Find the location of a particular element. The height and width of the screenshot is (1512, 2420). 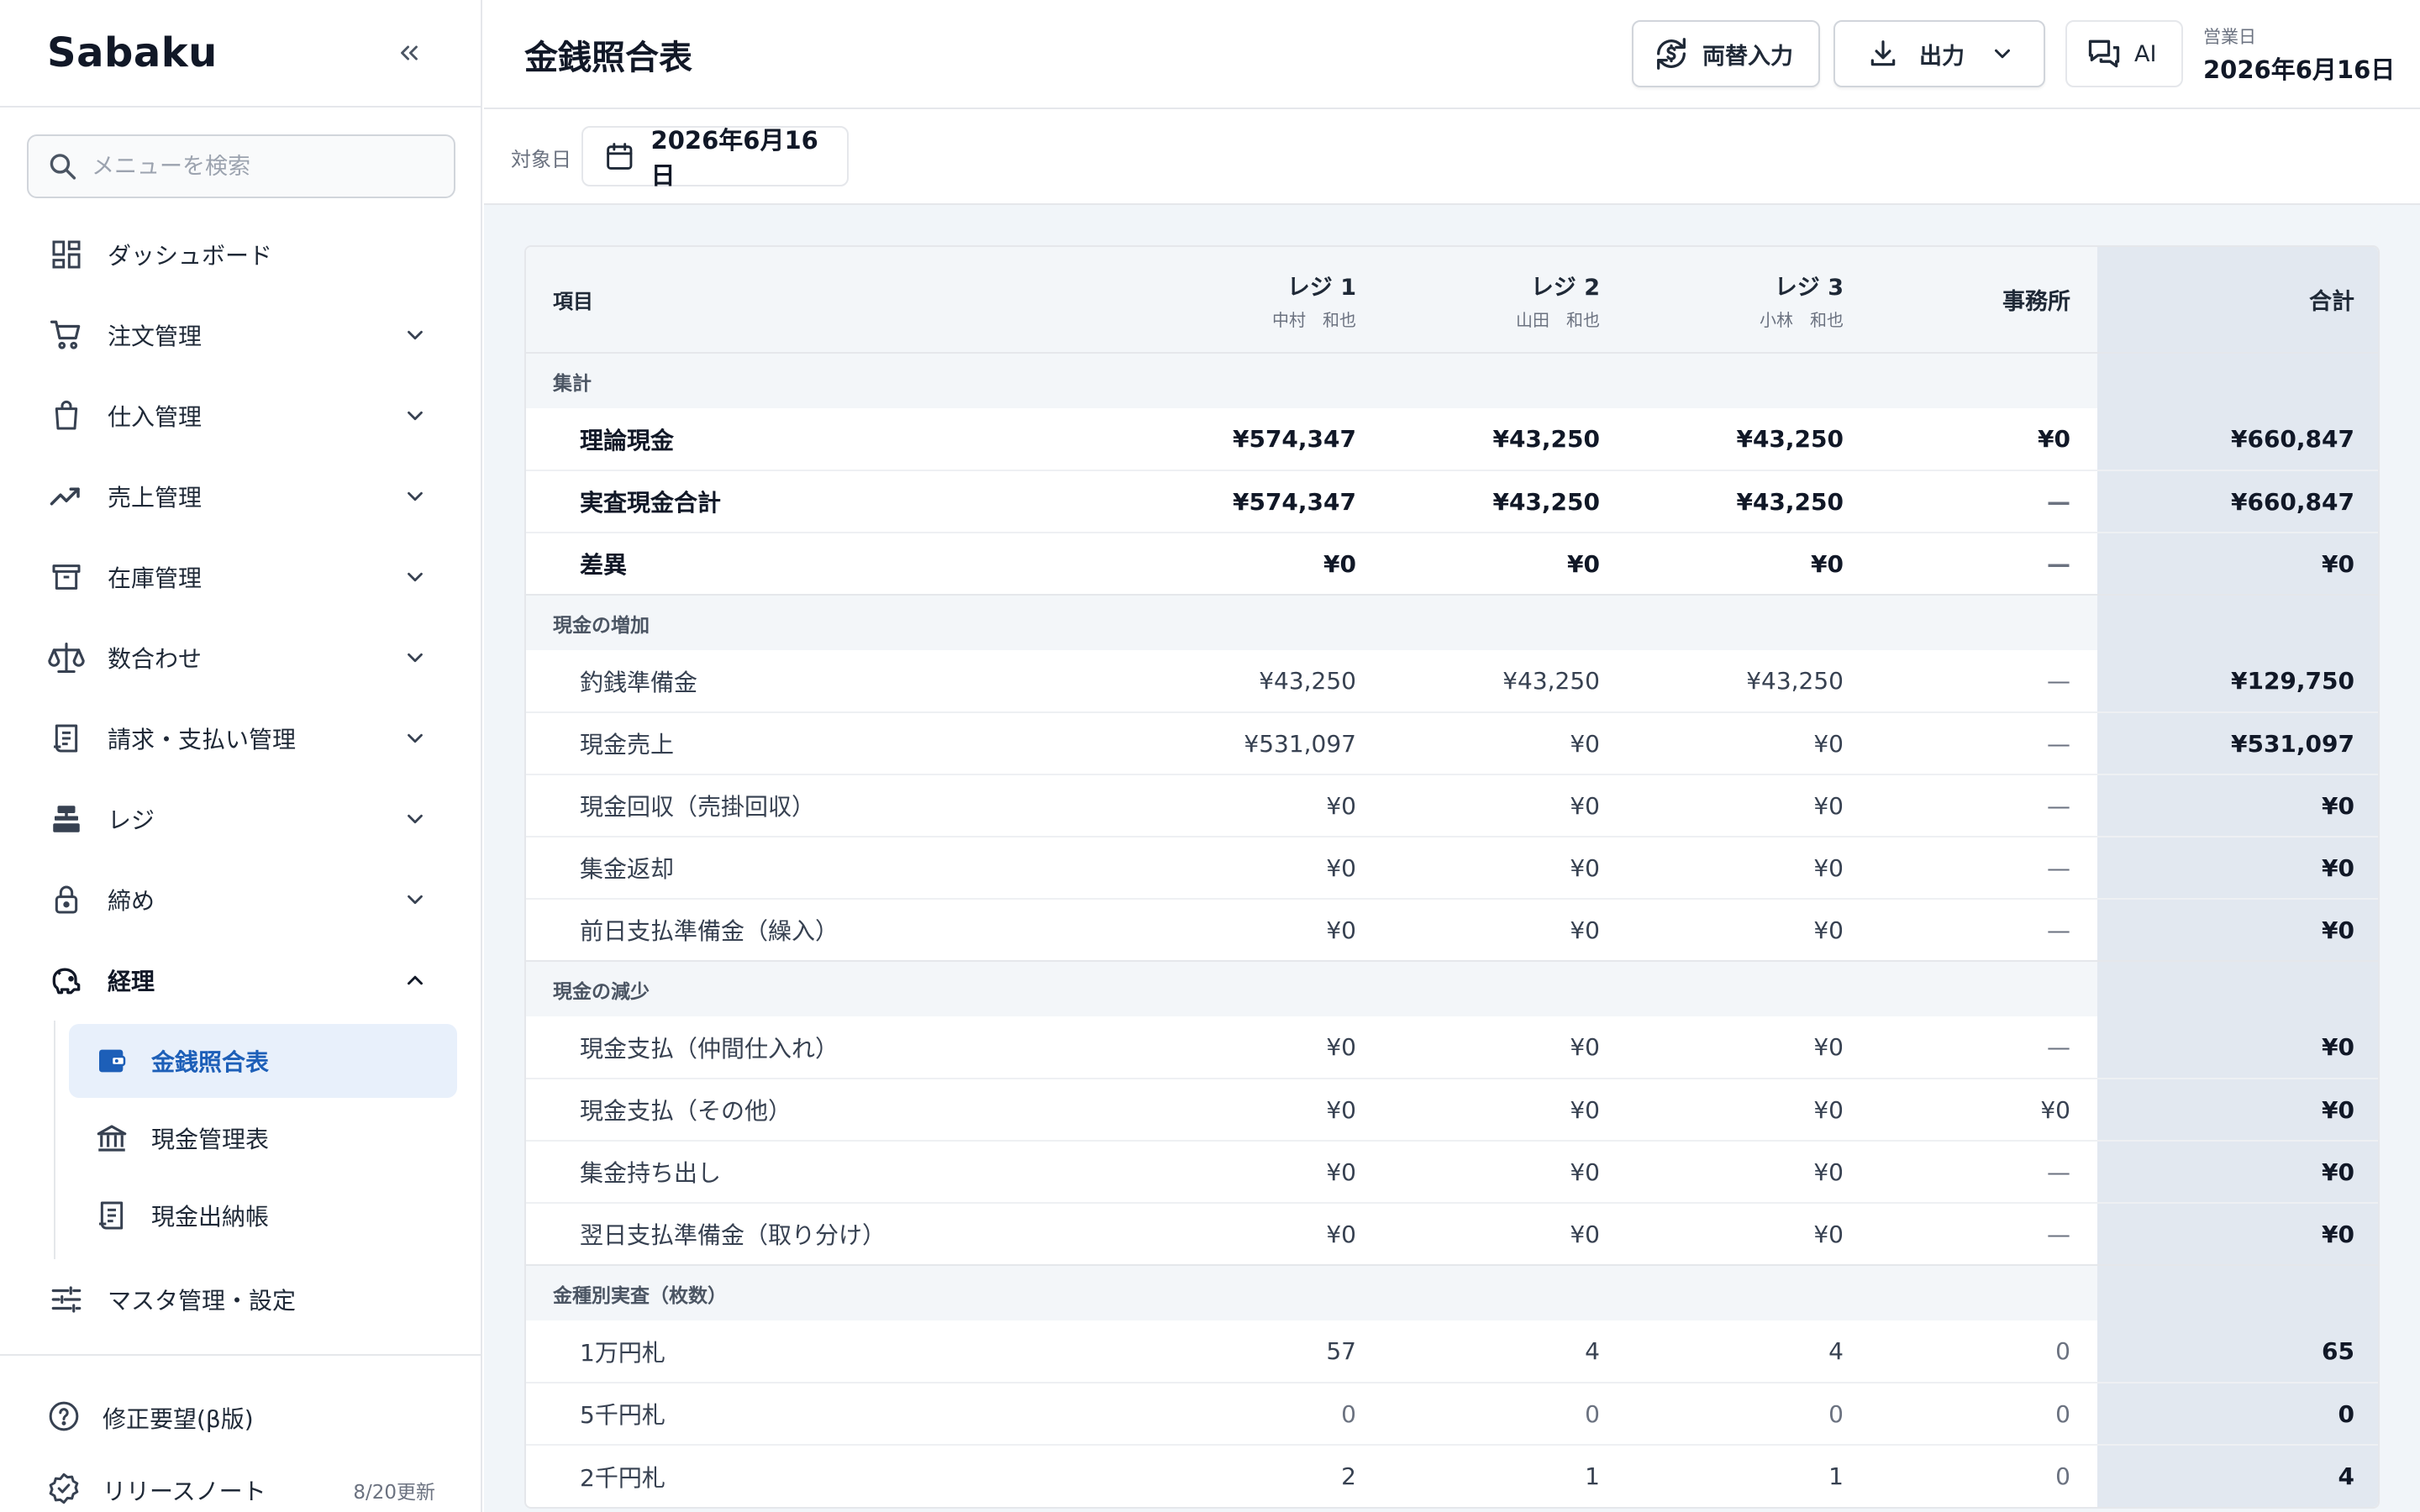

sidebar-item-label: 仕入管理 is located at coordinates (155, 417).